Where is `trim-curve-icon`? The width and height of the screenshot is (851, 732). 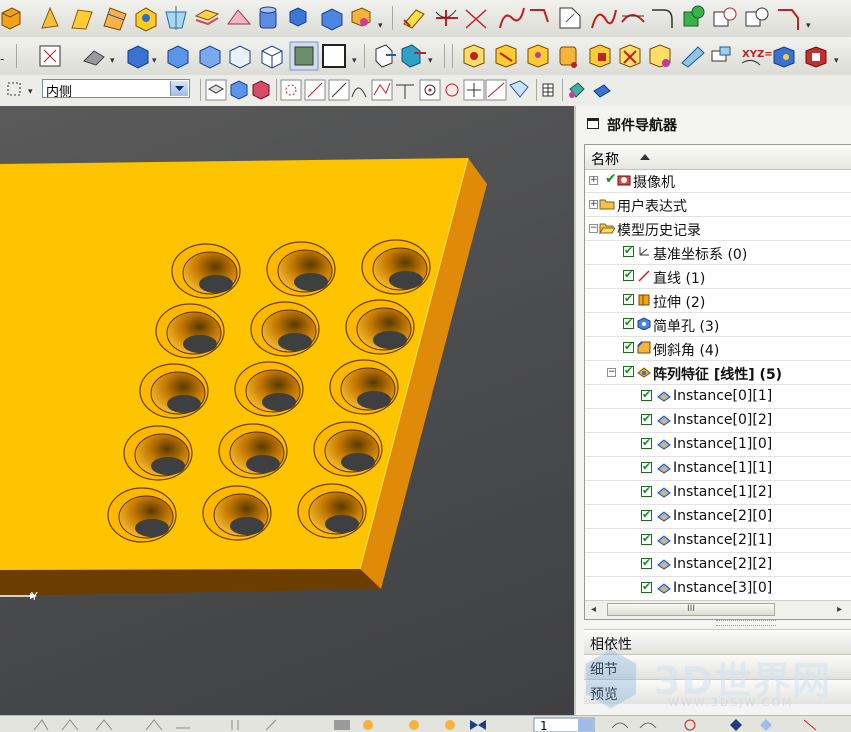 trim-curve-icon is located at coordinates (446, 17).